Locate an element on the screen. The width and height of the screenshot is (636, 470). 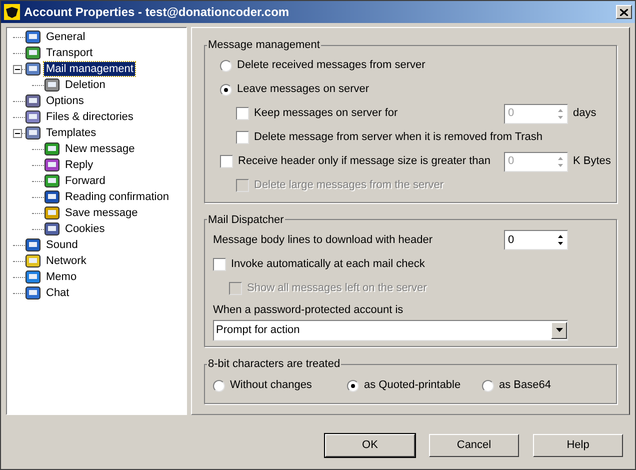
dropdown: Prompt for action is located at coordinates (390, 330).